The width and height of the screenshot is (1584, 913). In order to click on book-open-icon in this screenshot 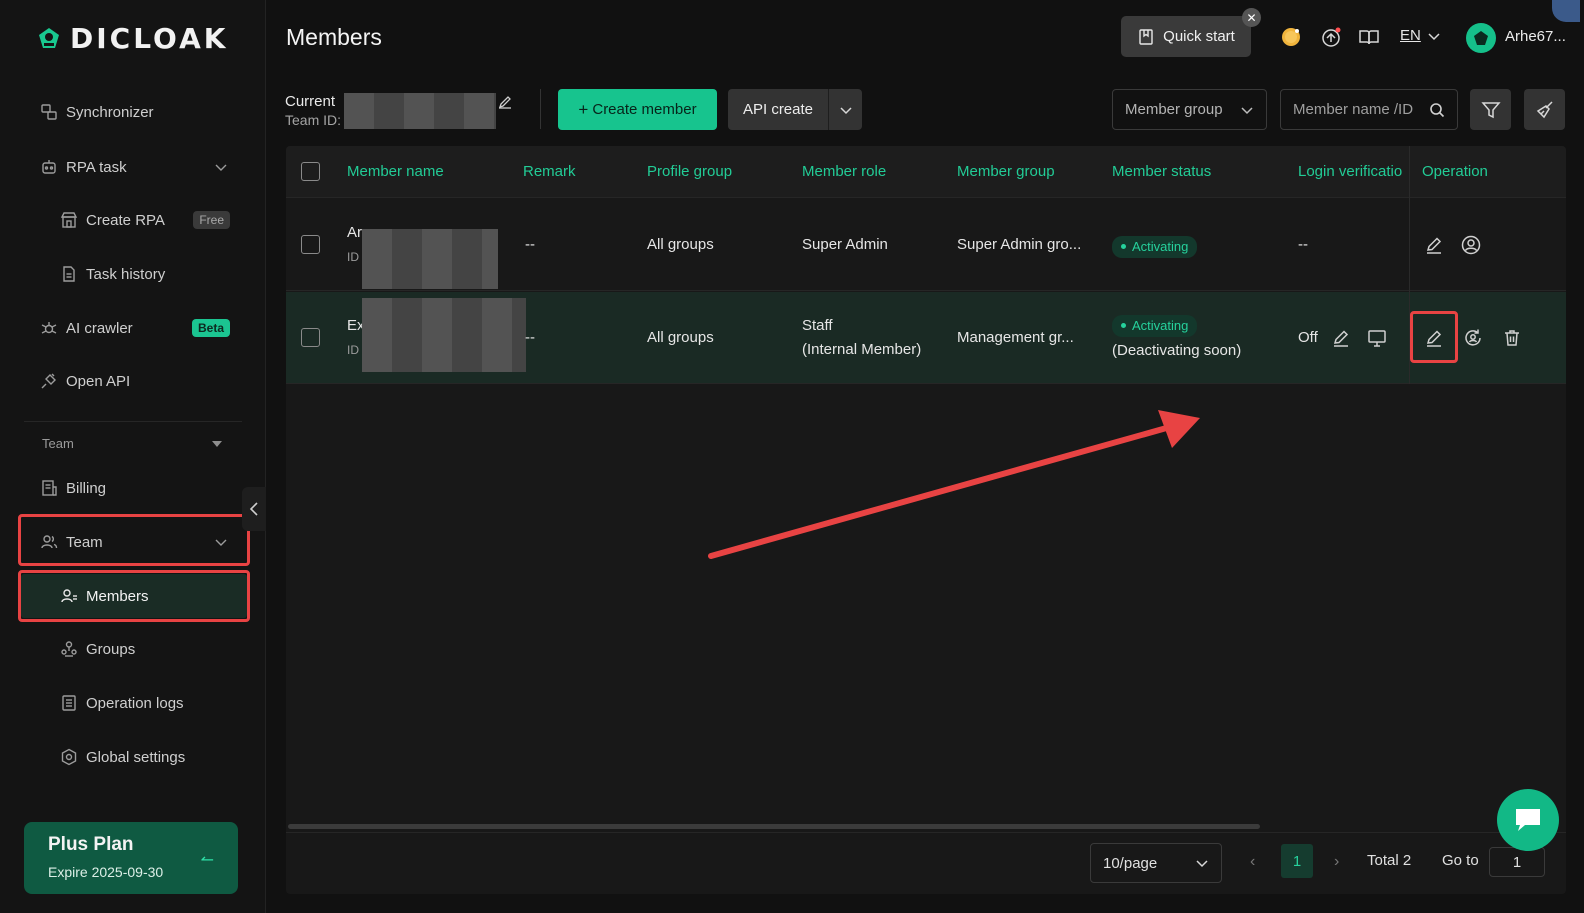, I will do `click(1369, 37)`.